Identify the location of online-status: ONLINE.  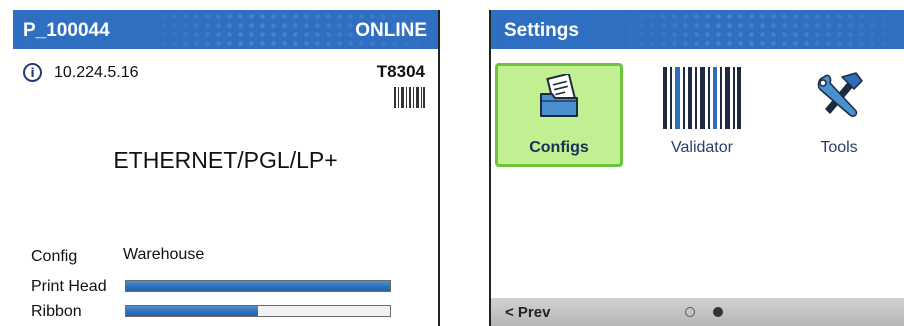
(391, 30).